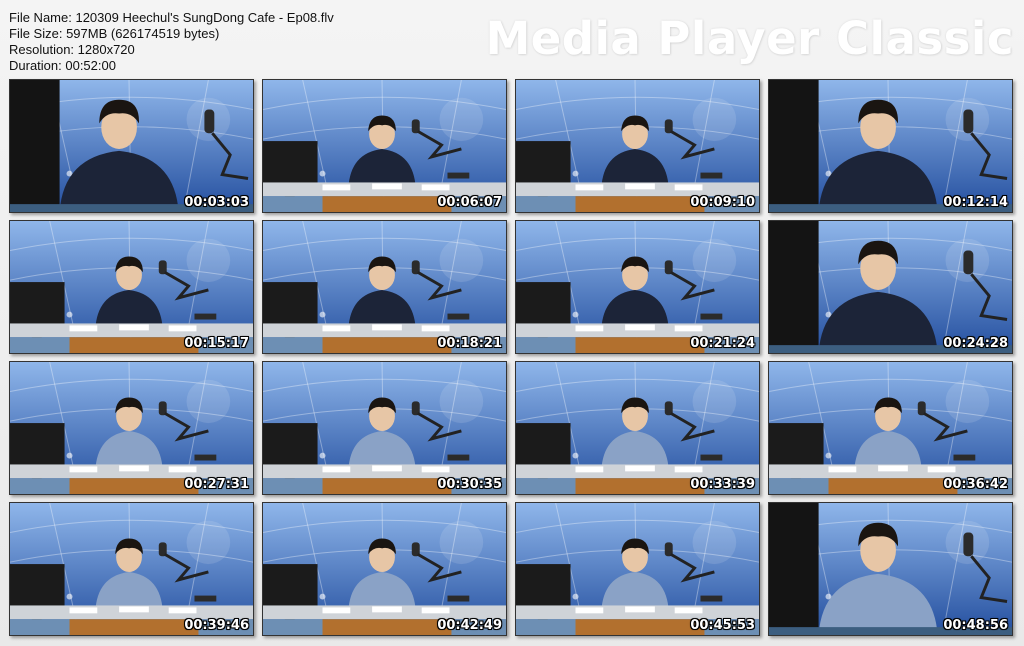  I want to click on video-thumbnail: 00:15:17, so click(131, 287).